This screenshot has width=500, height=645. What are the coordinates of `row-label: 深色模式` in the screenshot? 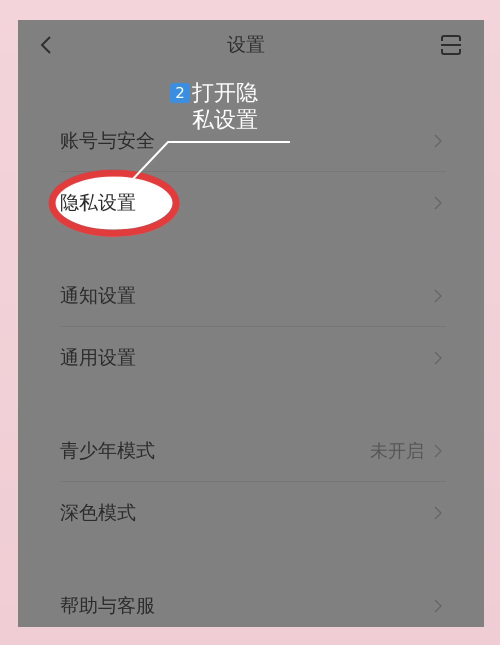 It's located at (98, 513).